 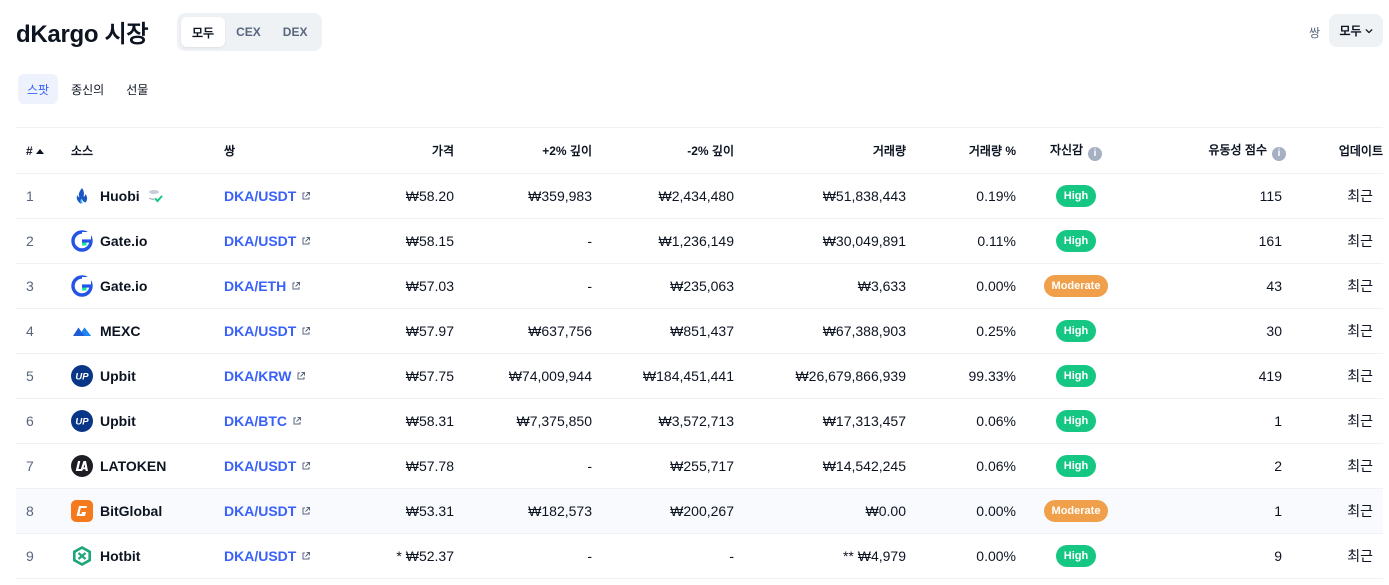 What do you see at coordinates (82, 331) in the screenshot?
I see `mexc-icon` at bounding box center [82, 331].